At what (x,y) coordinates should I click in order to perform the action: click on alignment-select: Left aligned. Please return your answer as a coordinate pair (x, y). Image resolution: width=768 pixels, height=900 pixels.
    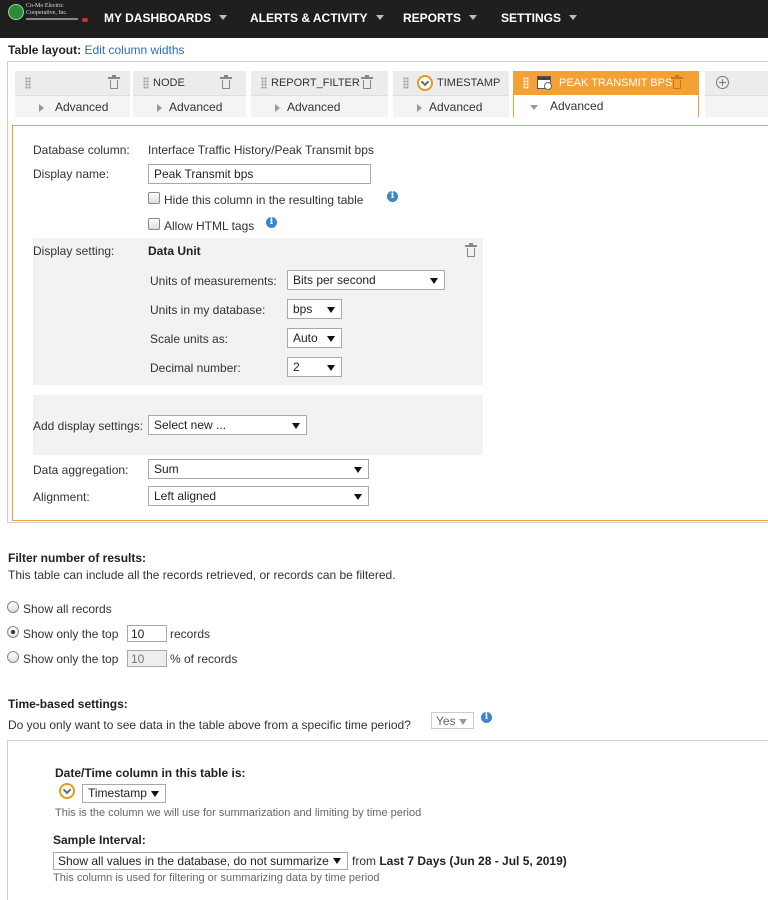
    Looking at the image, I should click on (258, 496).